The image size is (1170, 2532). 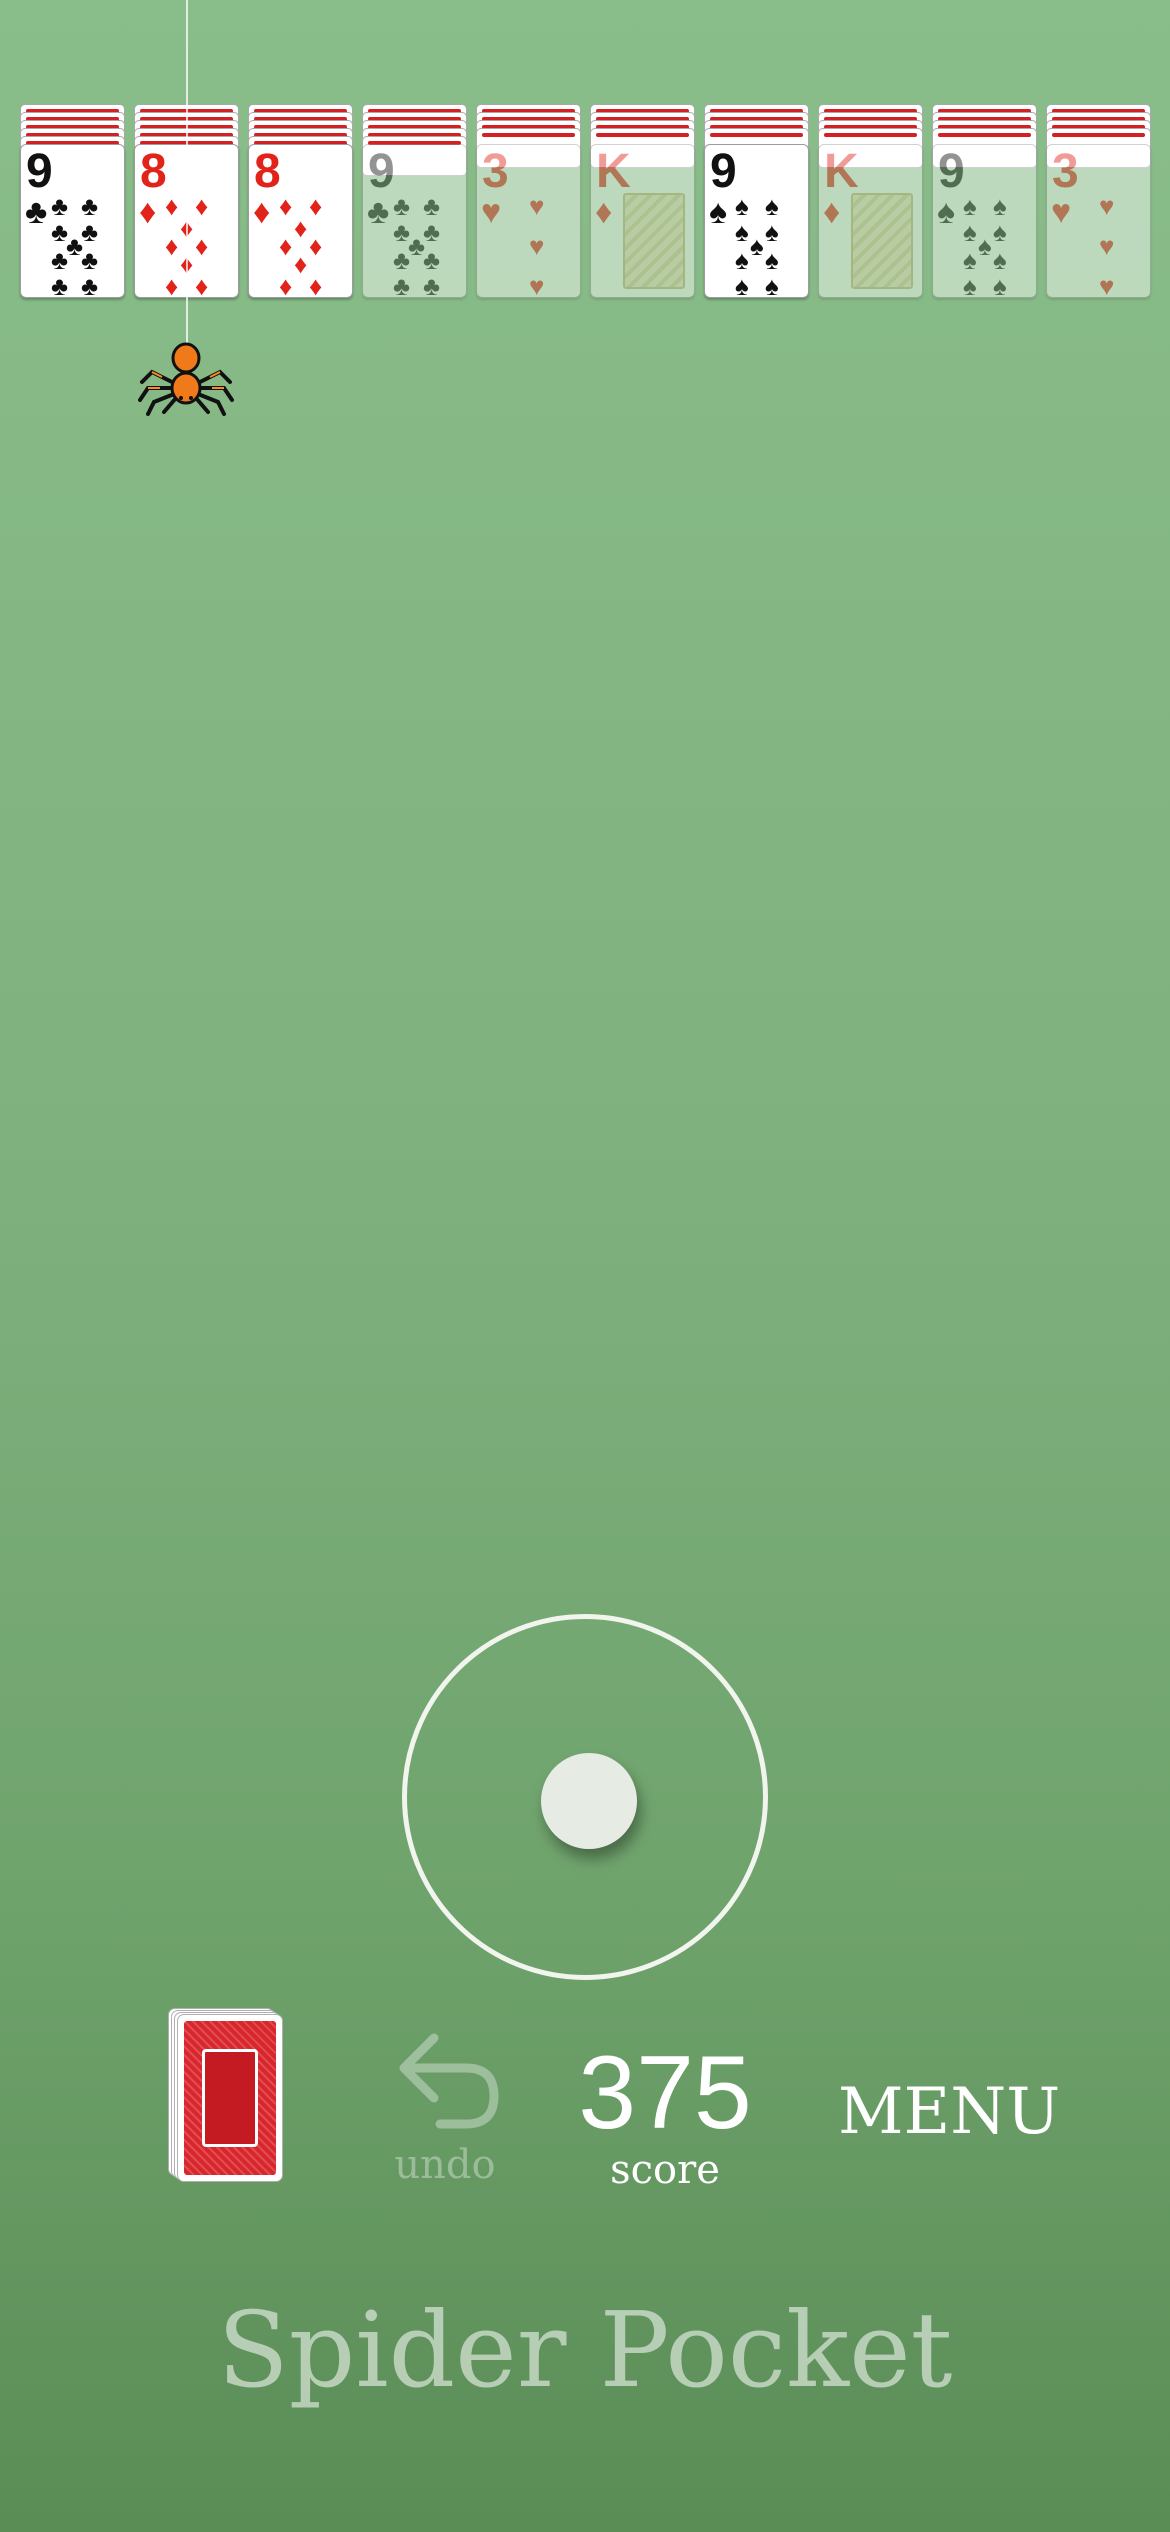 I want to click on undo-button: undo, so click(x=445, y=2105).